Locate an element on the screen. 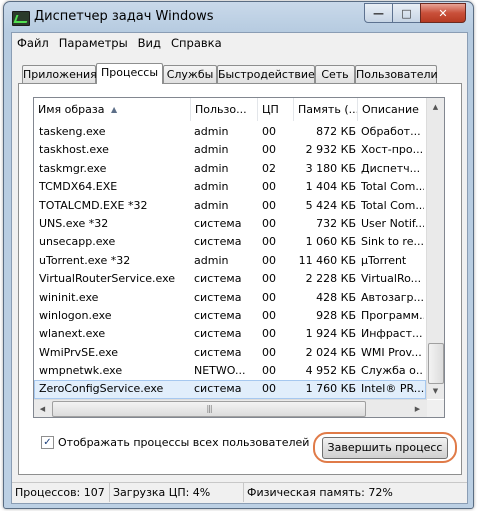 The width and height of the screenshot is (478, 511). process-image-name: VirtualRouterService.exe is located at coordinates (107, 279).